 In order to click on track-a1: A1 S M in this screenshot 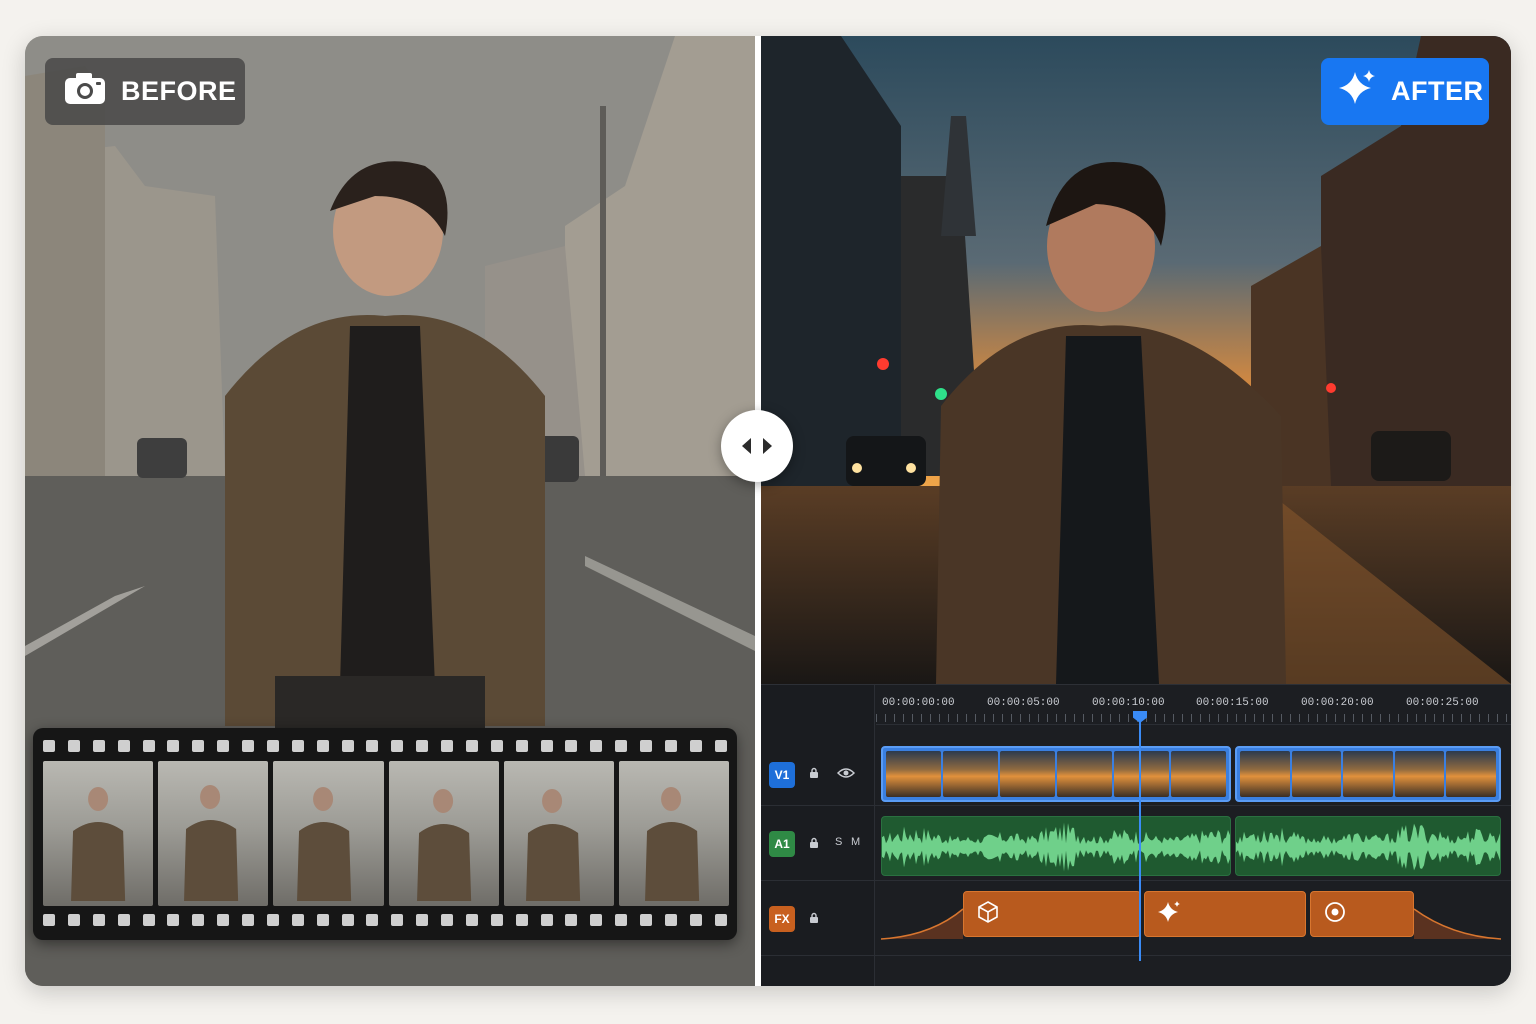, I will do `click(1136, 843)`.